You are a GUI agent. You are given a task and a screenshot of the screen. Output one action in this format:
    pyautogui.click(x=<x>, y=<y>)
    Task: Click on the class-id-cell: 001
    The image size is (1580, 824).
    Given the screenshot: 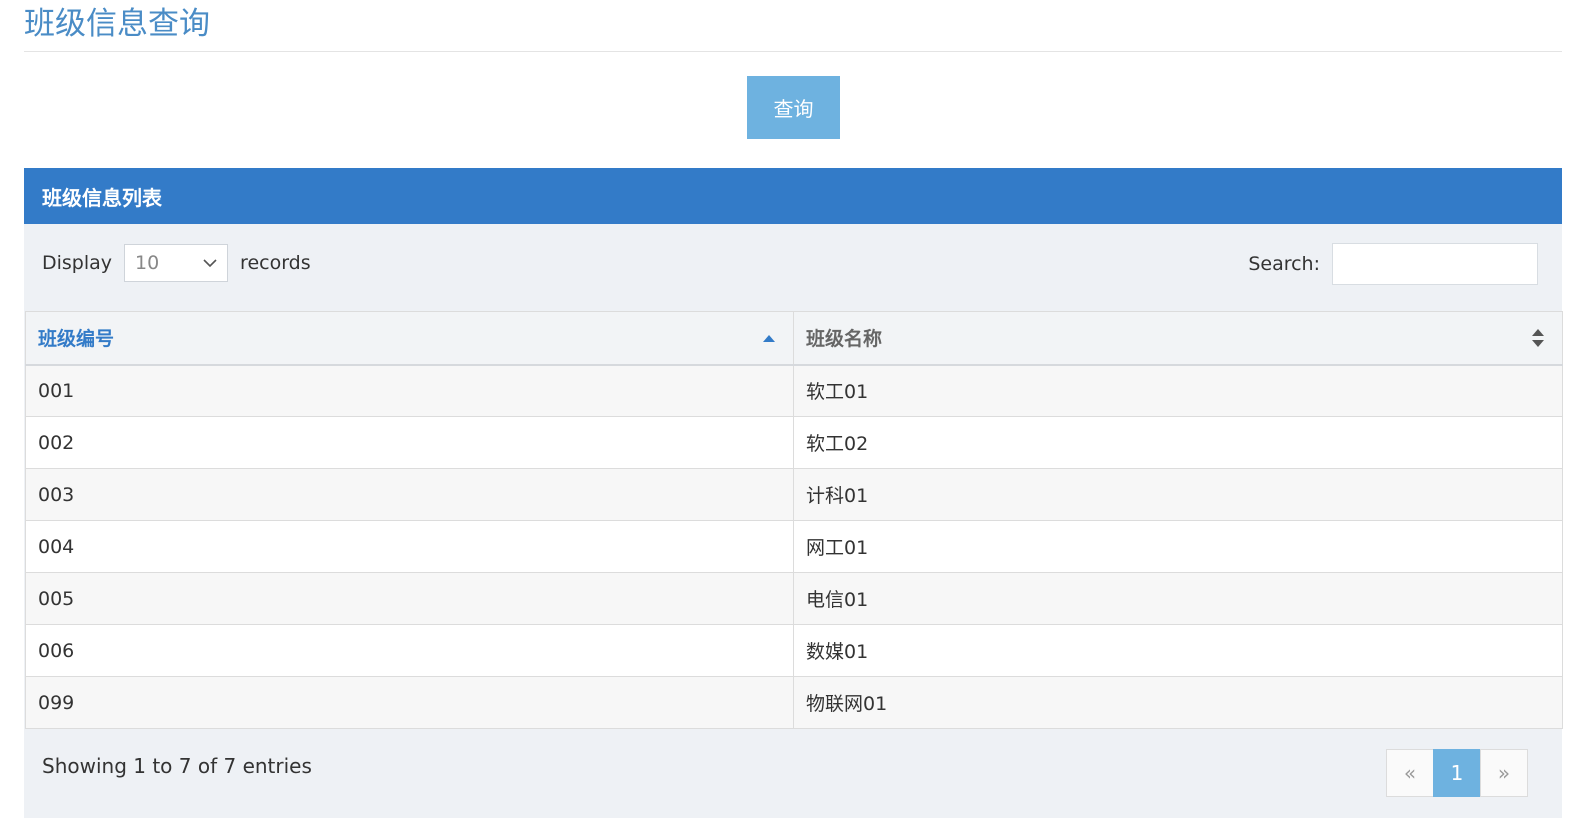 What is the action you would take?
    pyautogui.click(x=409, y=390)
    